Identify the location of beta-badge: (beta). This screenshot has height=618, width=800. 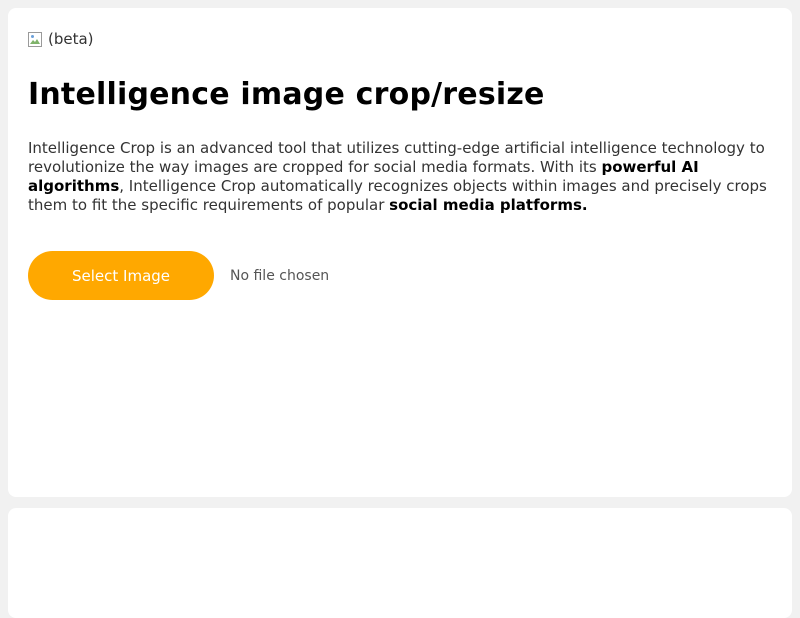
(400, 39).